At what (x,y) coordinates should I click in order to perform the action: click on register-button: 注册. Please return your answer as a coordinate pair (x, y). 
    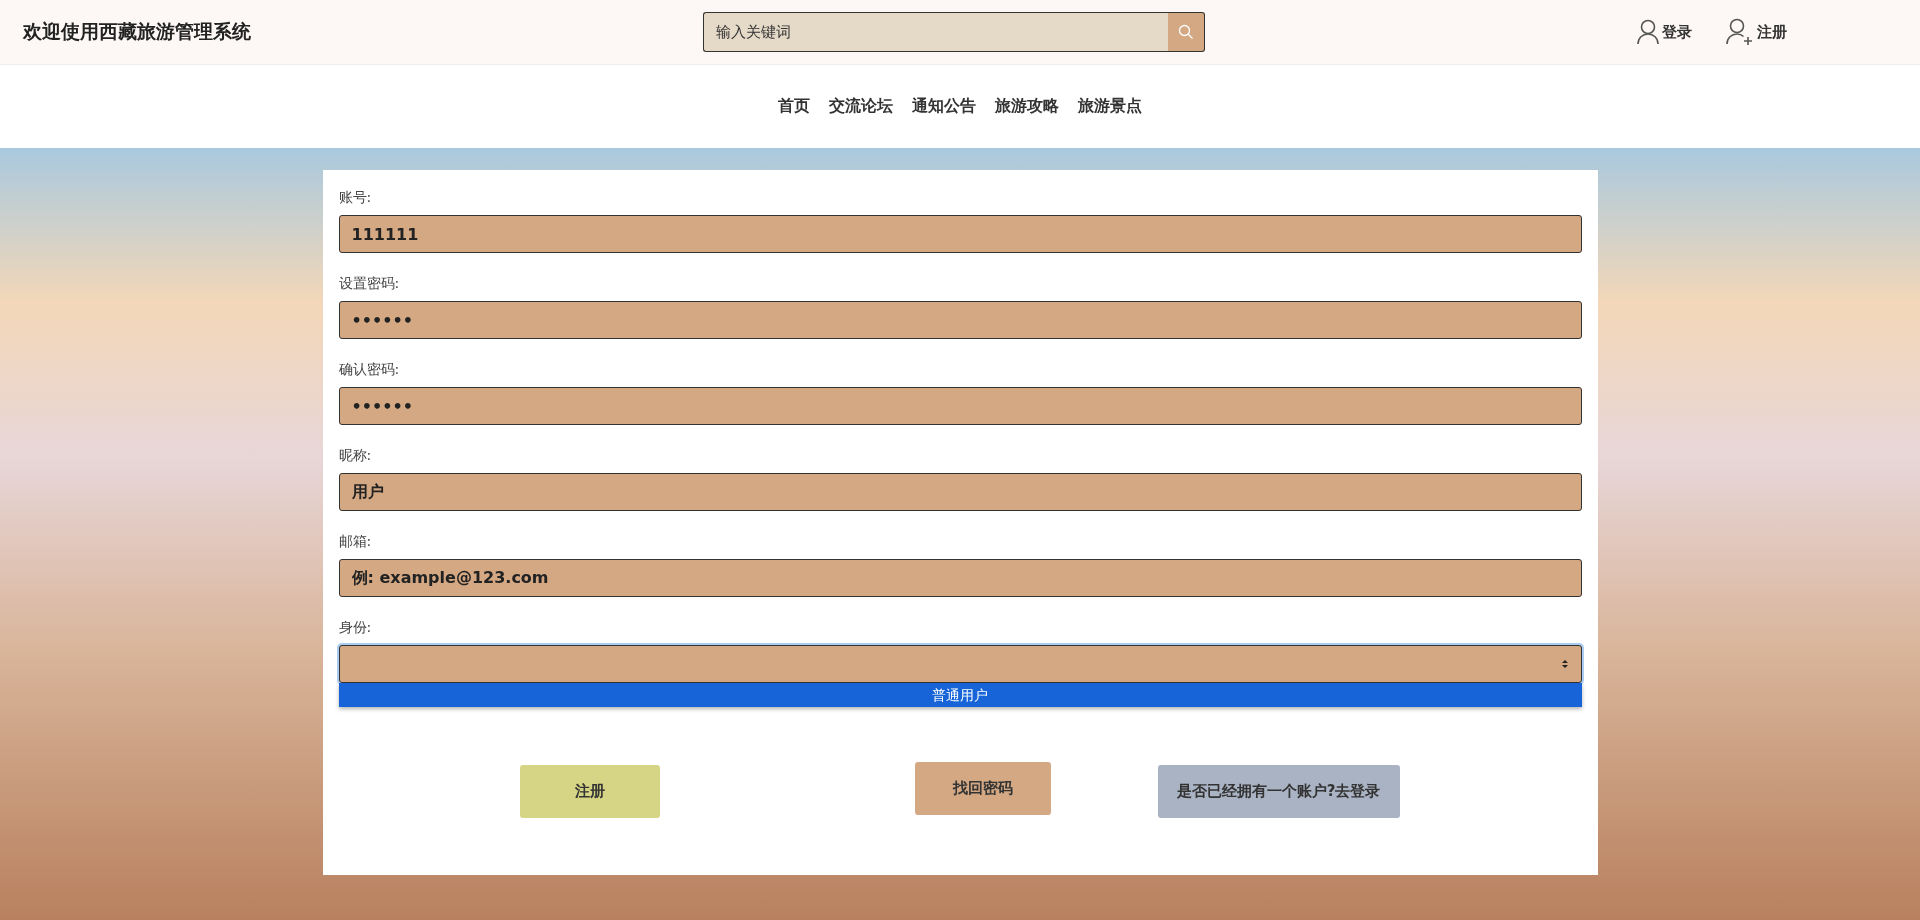
    Looking at the image, I should click on (589, 791).